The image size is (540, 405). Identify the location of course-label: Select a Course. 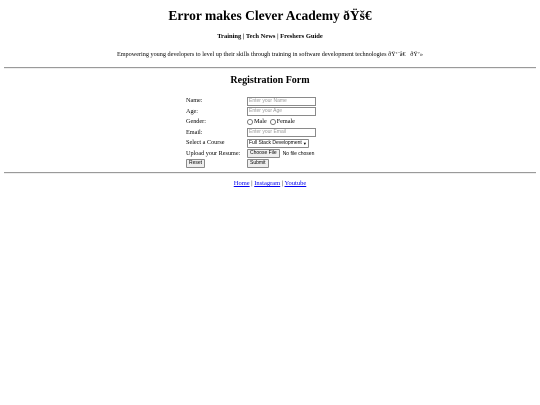
(205, 142).